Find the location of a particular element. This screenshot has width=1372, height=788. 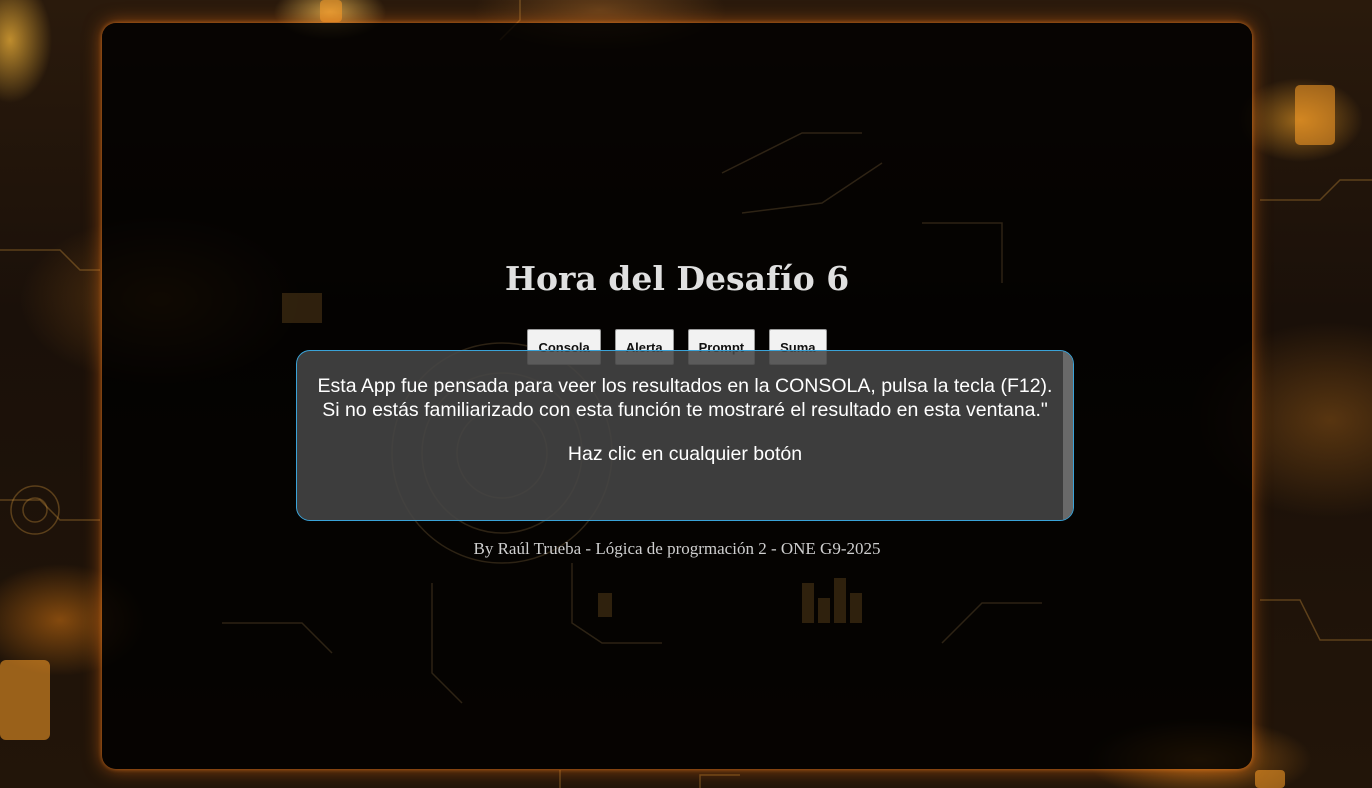

page-title: Hora del Desafío 6 is located at coordinates (677, 278).